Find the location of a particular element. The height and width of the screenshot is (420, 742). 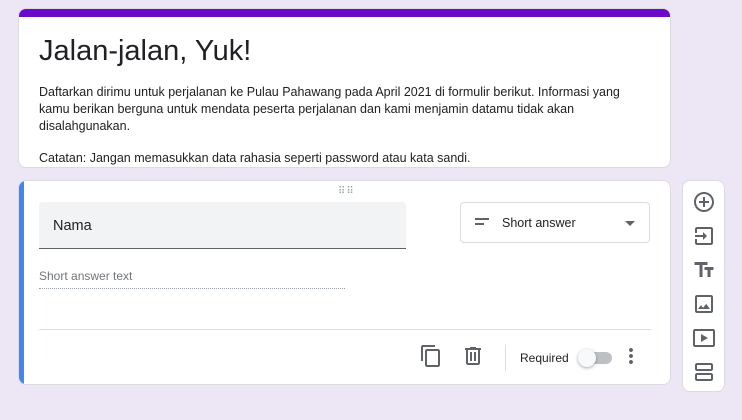

question-type-dropdown: Short answer is located at coordinates (555, 222).